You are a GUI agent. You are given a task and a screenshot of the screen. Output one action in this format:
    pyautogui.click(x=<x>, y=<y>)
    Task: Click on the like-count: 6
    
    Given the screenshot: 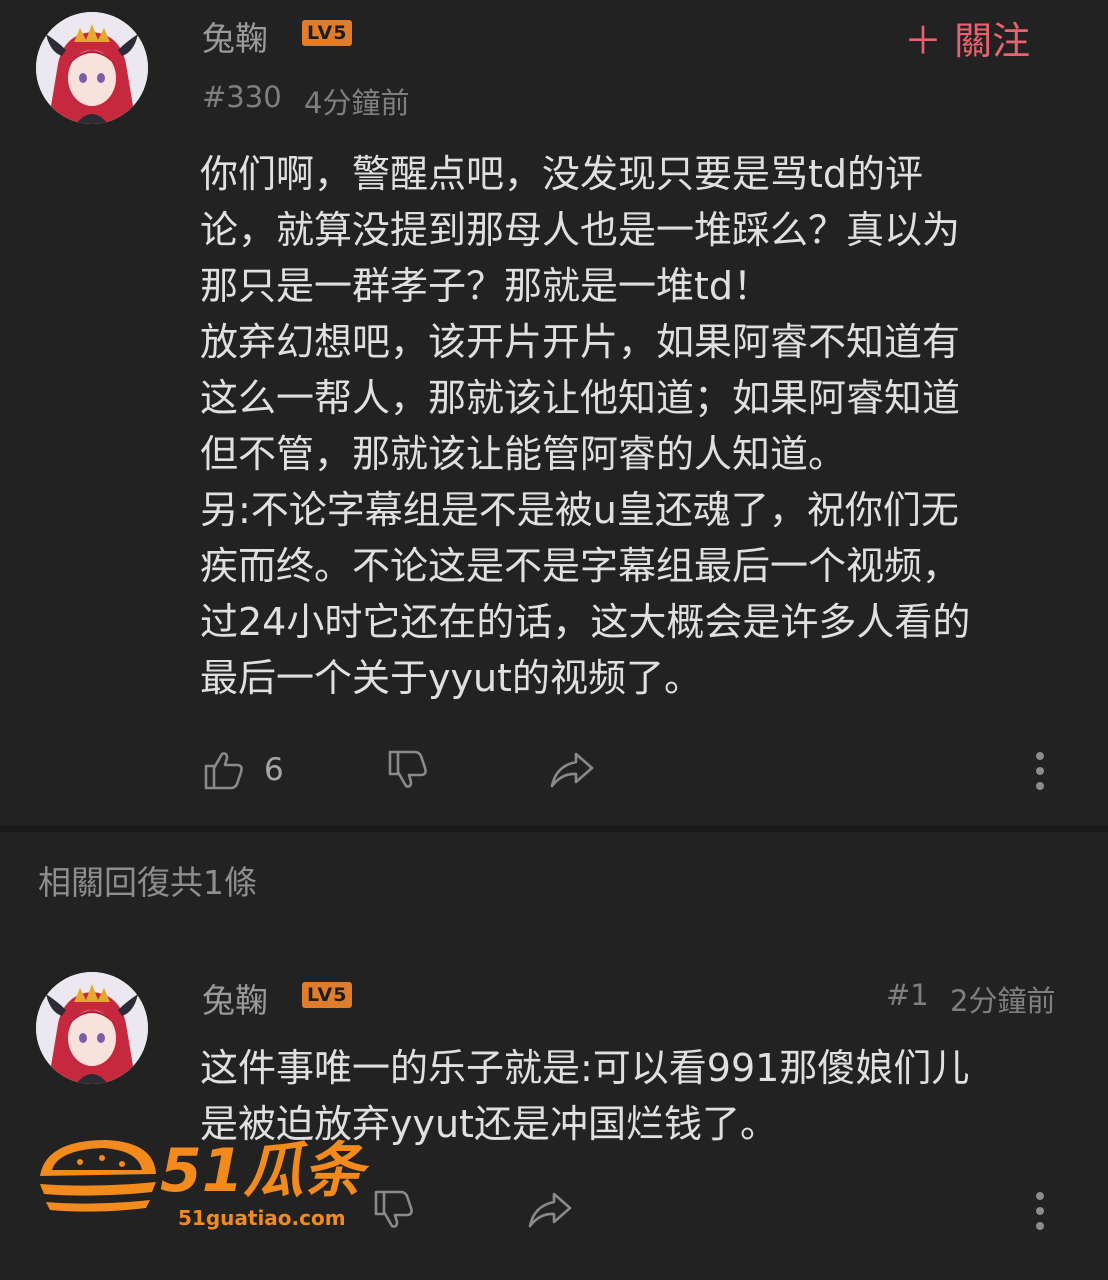 What is the action you would take?
    pyautogui.click(x=274, y=770)
    